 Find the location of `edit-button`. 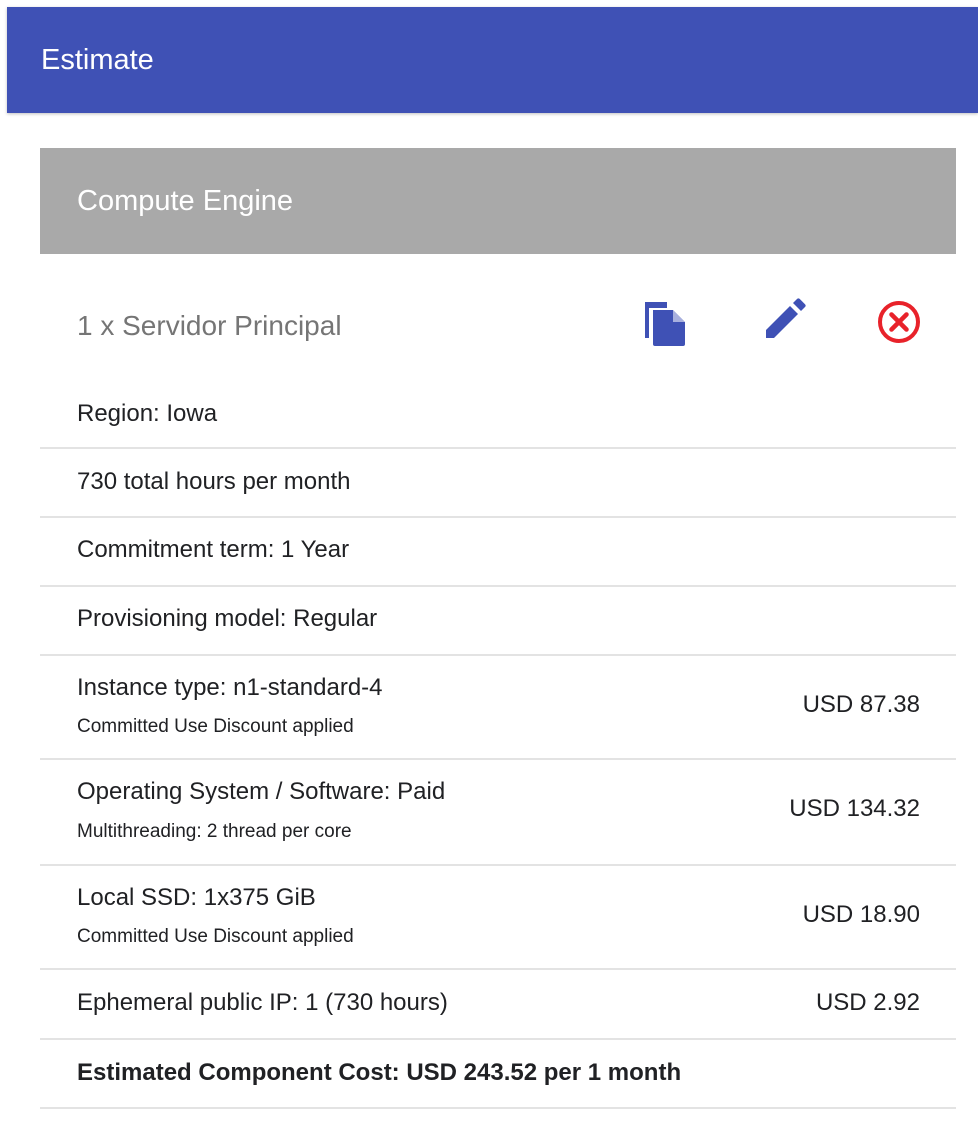

edit-button is located at coordinates (784, 320).